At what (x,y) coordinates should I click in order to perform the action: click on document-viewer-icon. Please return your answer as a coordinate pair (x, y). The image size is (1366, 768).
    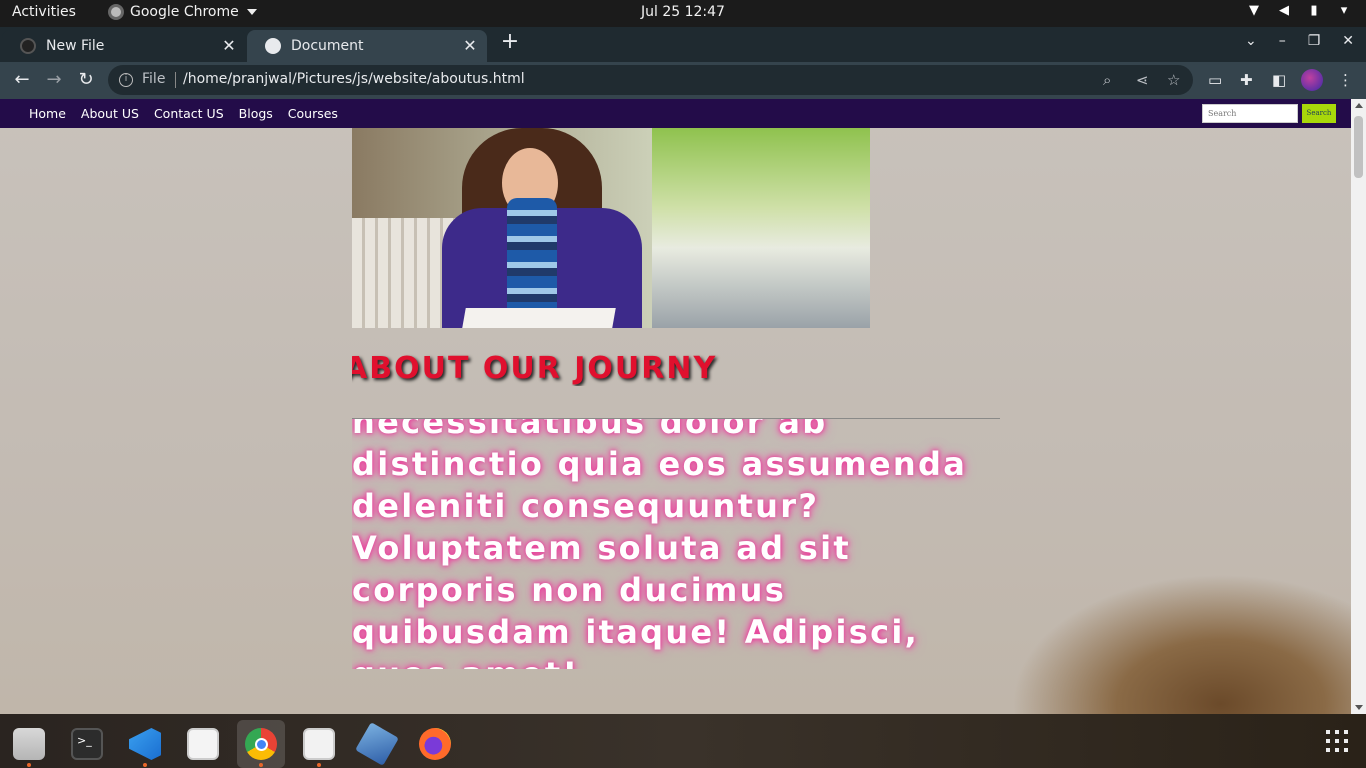
    Looking at the image, I should click on (203, 744).